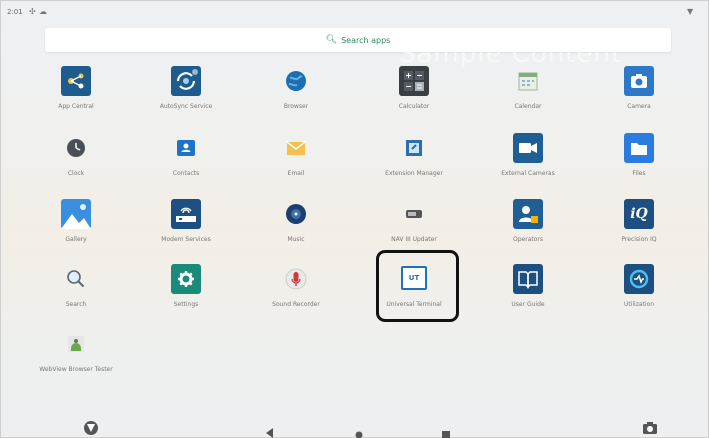 This screenshot has width=709, height=438. I want to click on app-label: NAV III Updater, so click(414, 239).